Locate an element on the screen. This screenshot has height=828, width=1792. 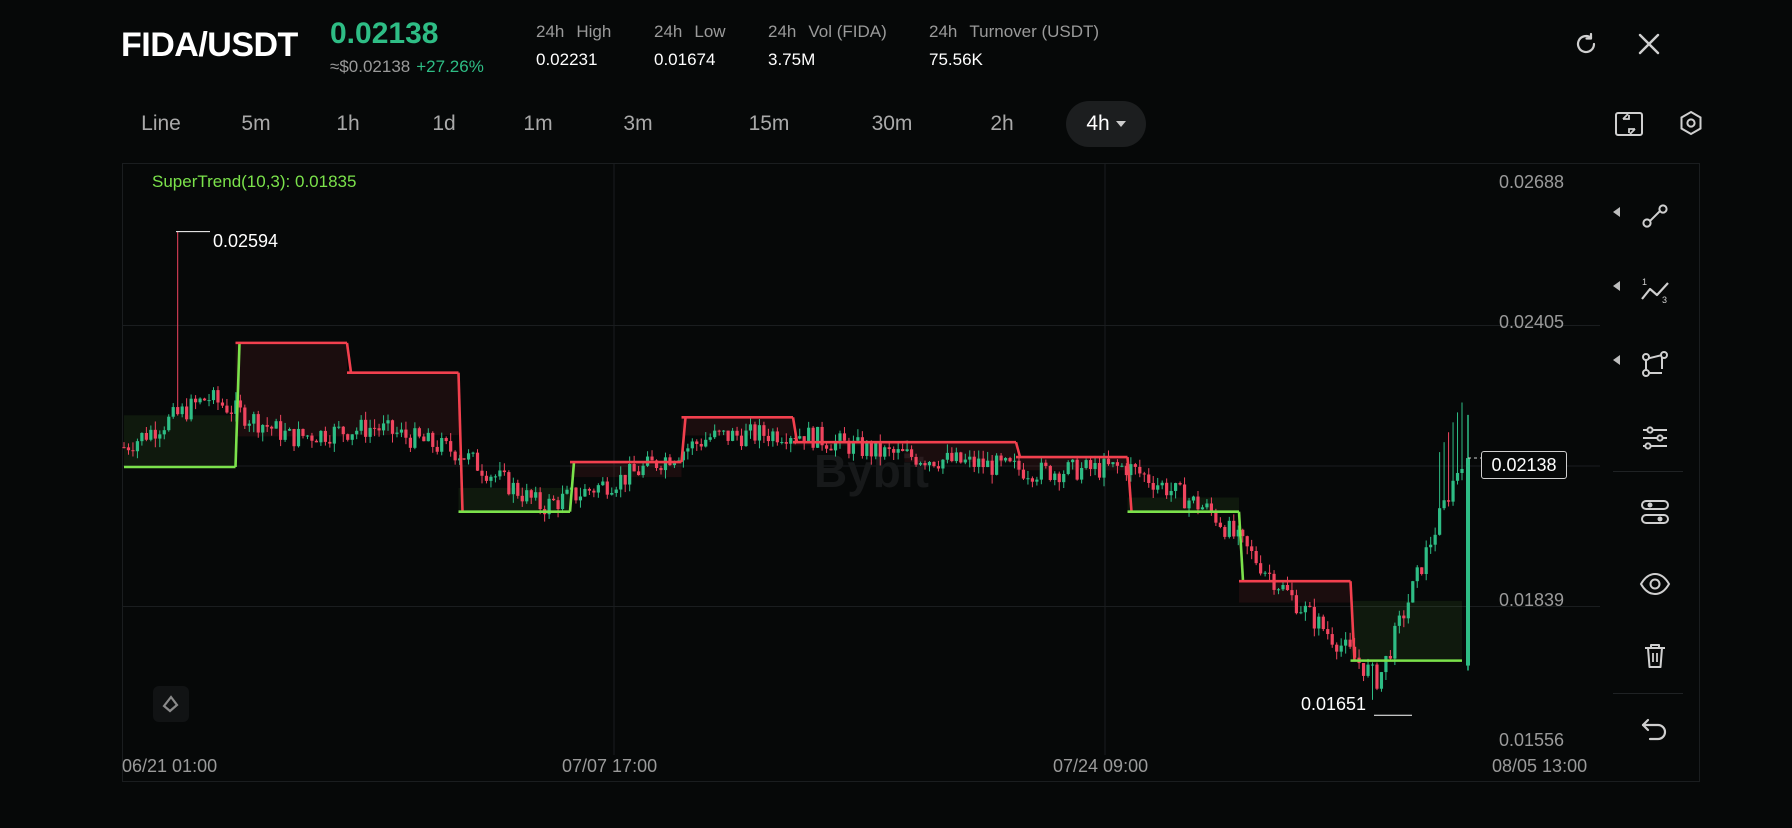
settings-hexagon-icon is located at coordinates (1691, 123).